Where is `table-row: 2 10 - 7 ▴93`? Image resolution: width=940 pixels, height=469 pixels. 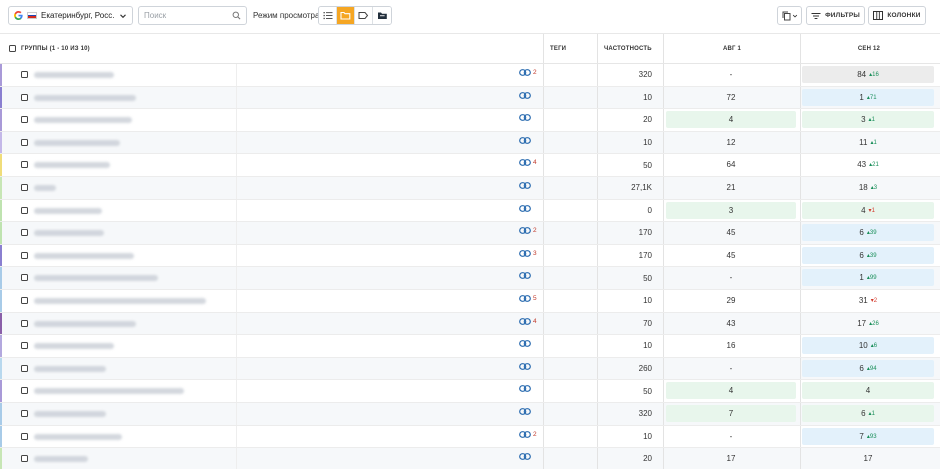
table-row: 2 10 - 7 ▴93 is located at coordinates (470, 437).